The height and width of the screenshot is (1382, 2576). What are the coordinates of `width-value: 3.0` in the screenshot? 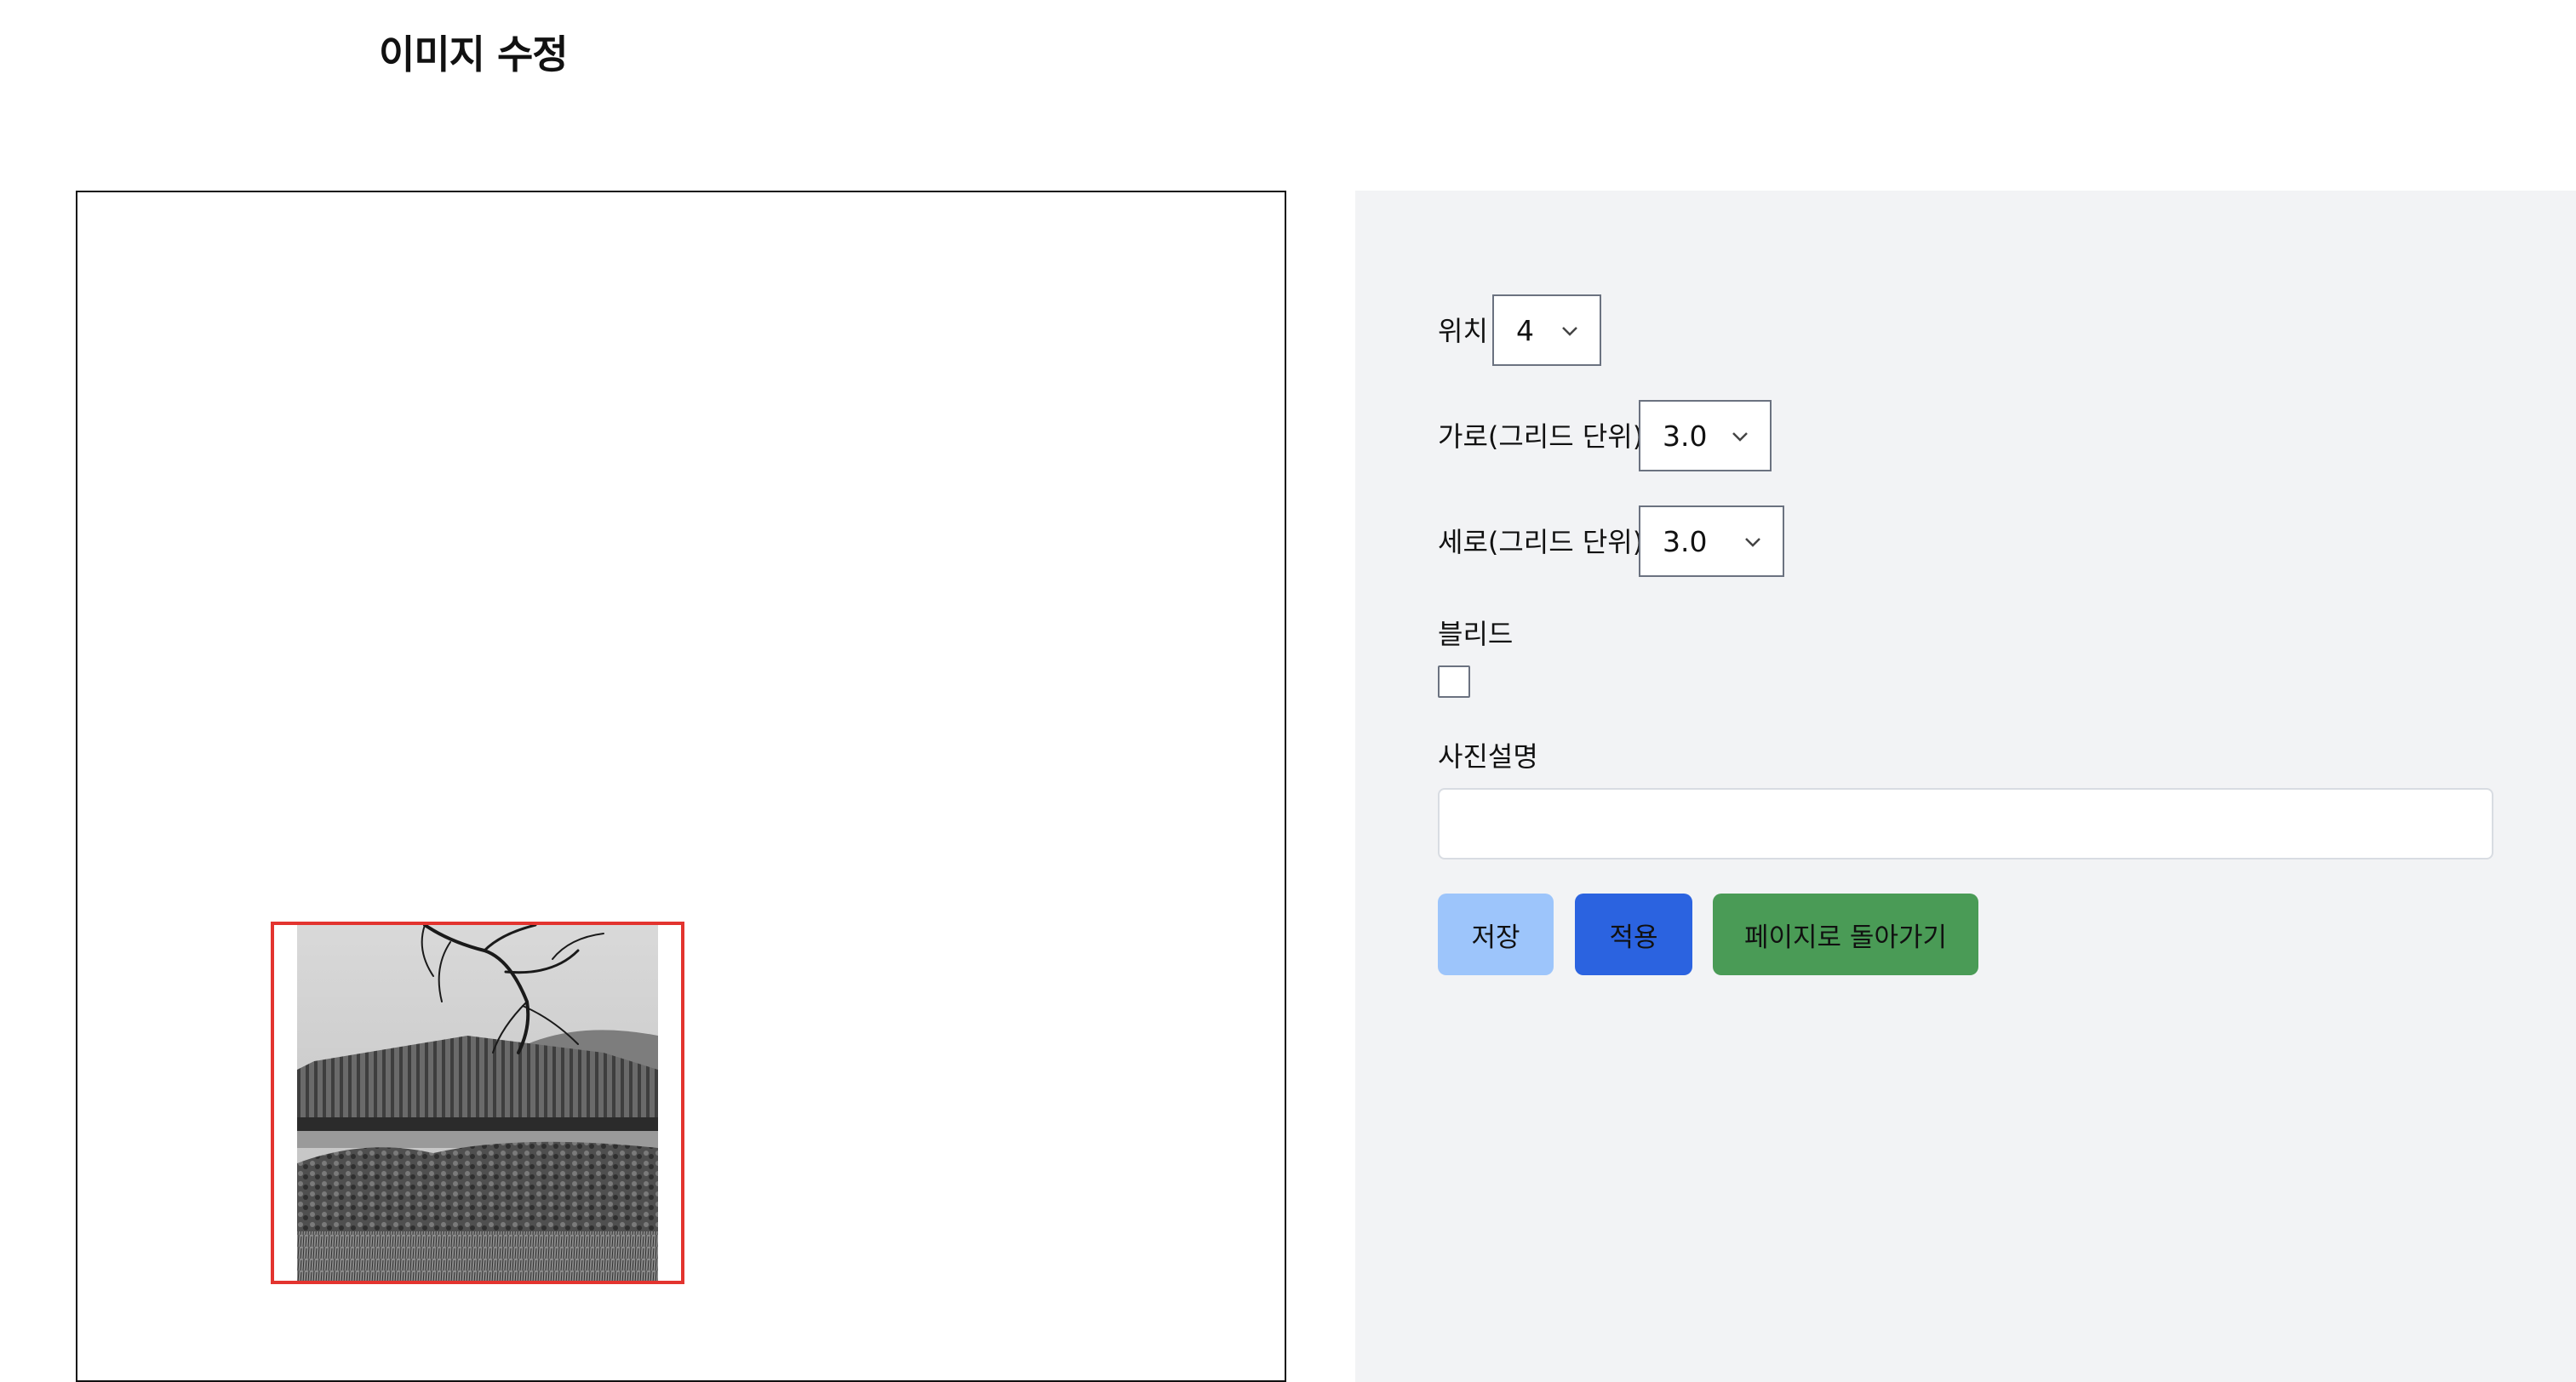 It's located at (1685, 436).